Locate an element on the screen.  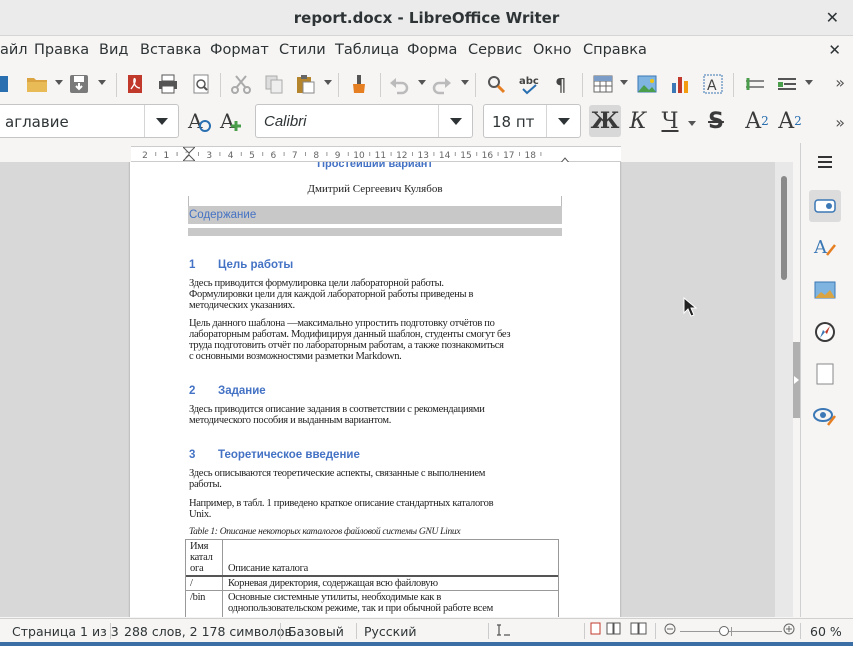
ruler-tick-label: 3 is located at coordinates (209, 156).